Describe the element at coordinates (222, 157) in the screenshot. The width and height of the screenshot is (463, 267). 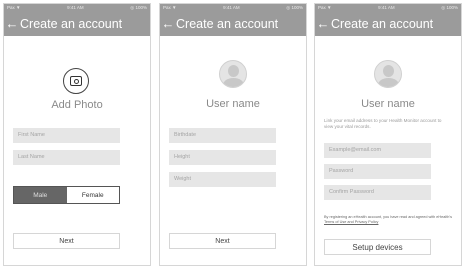
I see `height-field: Height` at that location.